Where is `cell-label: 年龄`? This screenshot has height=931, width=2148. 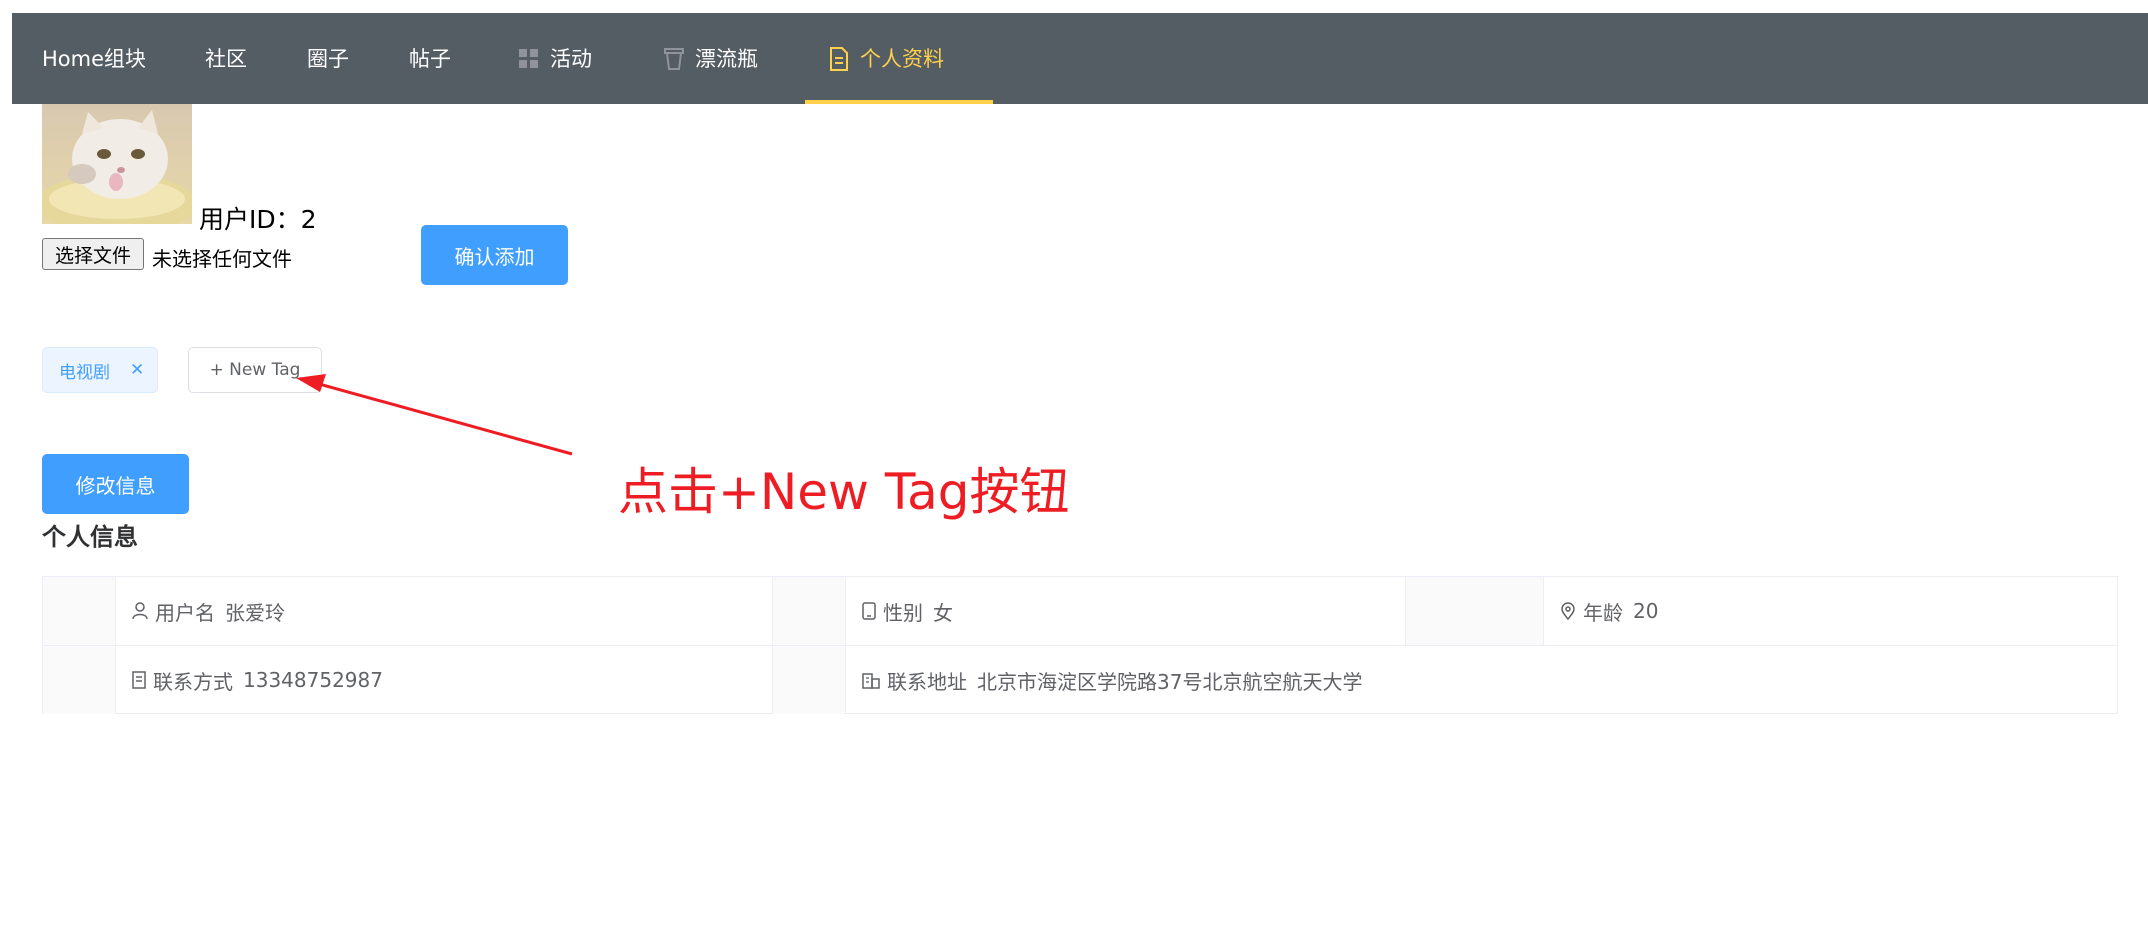
cell-label: 年龄 is located at coordinates (1603, 612).